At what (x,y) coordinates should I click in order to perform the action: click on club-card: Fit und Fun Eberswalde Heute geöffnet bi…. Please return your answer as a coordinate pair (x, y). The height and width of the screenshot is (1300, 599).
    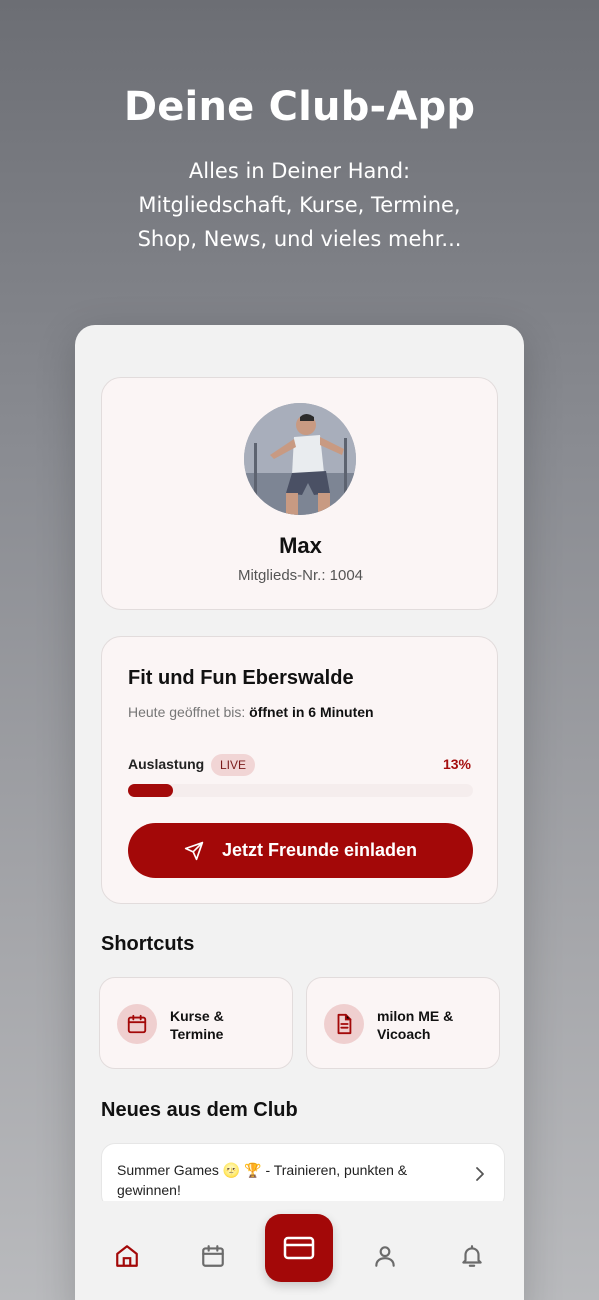
    Looking at the image, I should click on (299, 770).